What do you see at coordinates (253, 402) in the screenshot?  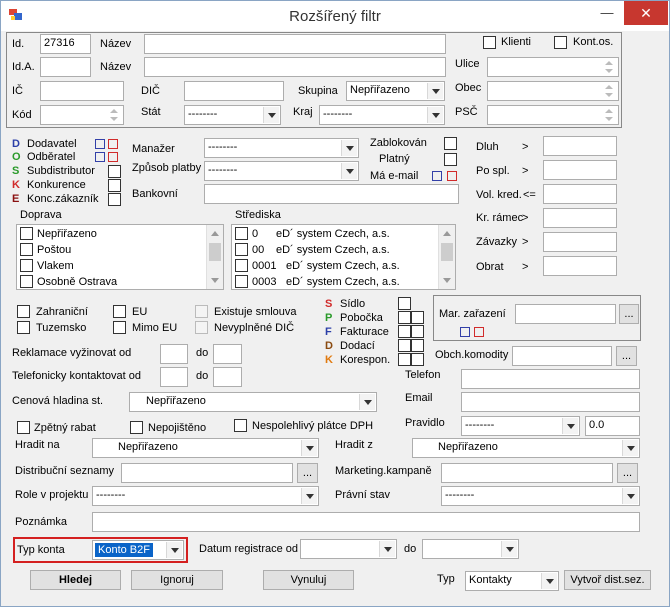 I see `cenova-hladina-select: Nepřiřazeno` at bounding box center [253, 402].